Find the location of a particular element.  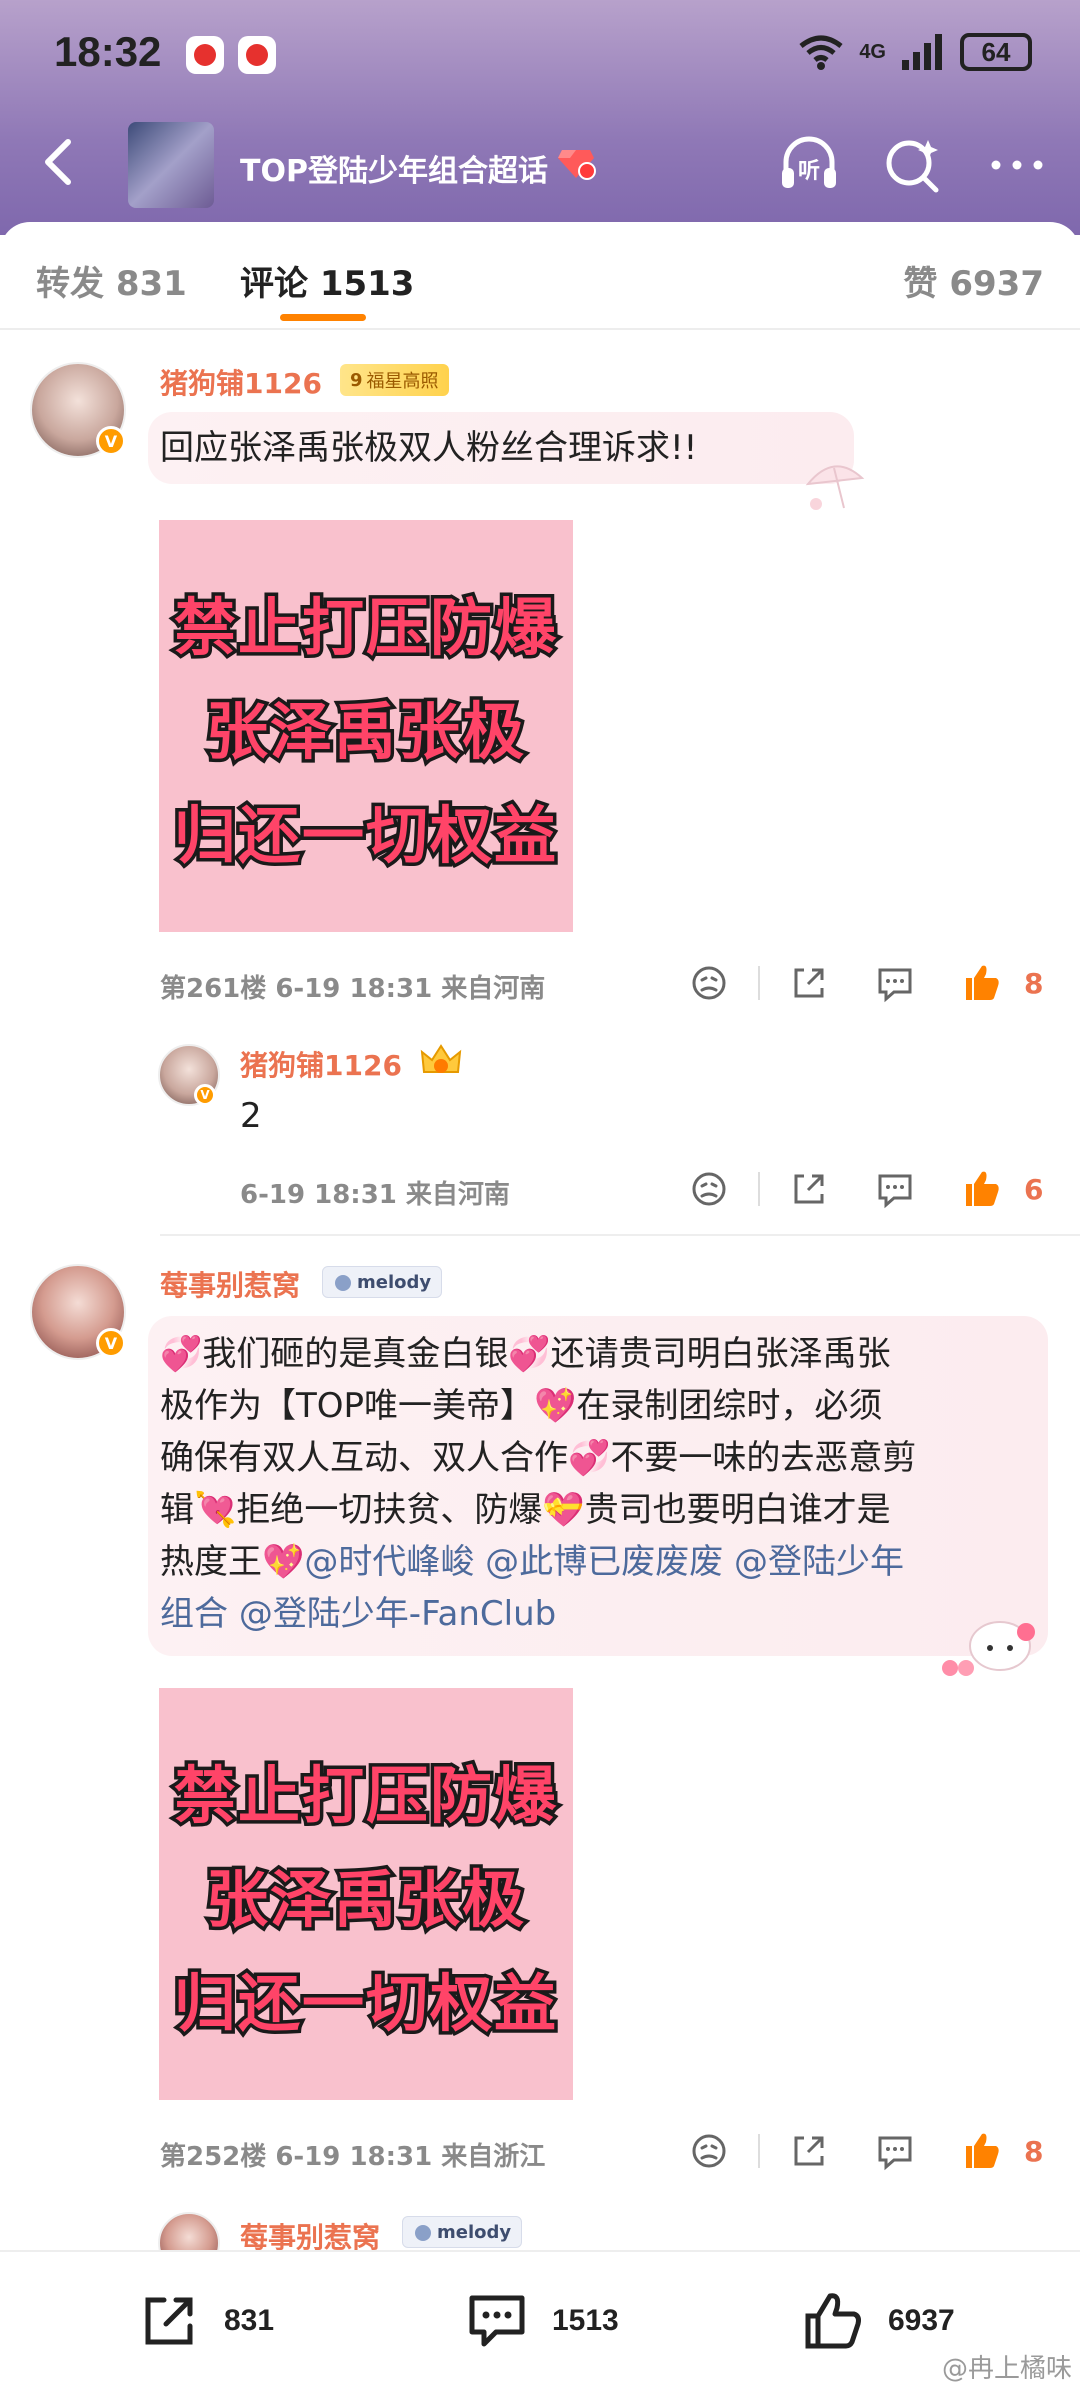

svg-text: 听 is located at coordinates (809, 171).